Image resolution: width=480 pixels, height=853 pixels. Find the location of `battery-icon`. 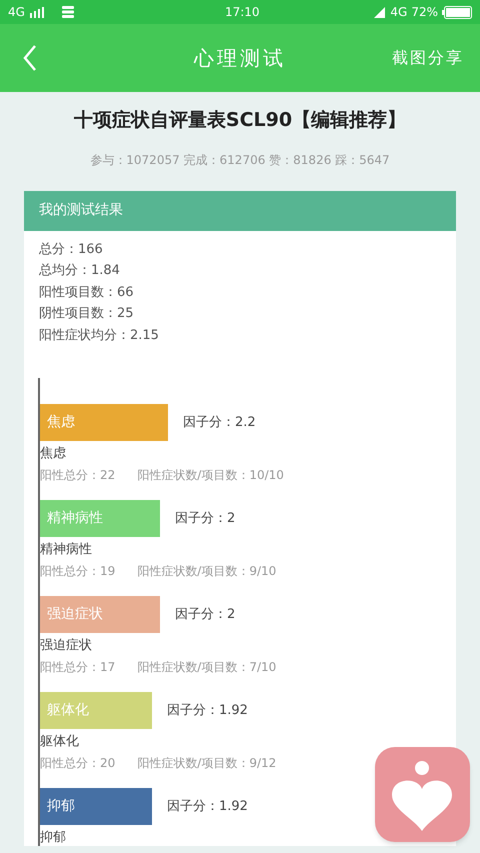

battery-icon is located at coordinates (457, 12).